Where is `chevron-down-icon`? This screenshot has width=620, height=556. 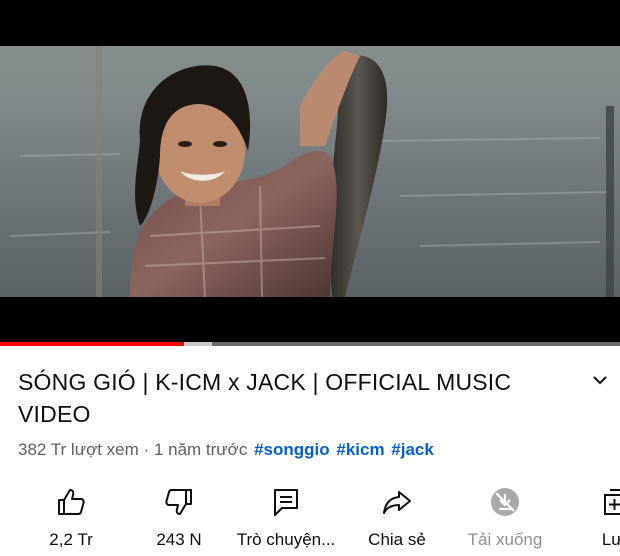 chevron-down-icon is located at coordinates (600, 380).